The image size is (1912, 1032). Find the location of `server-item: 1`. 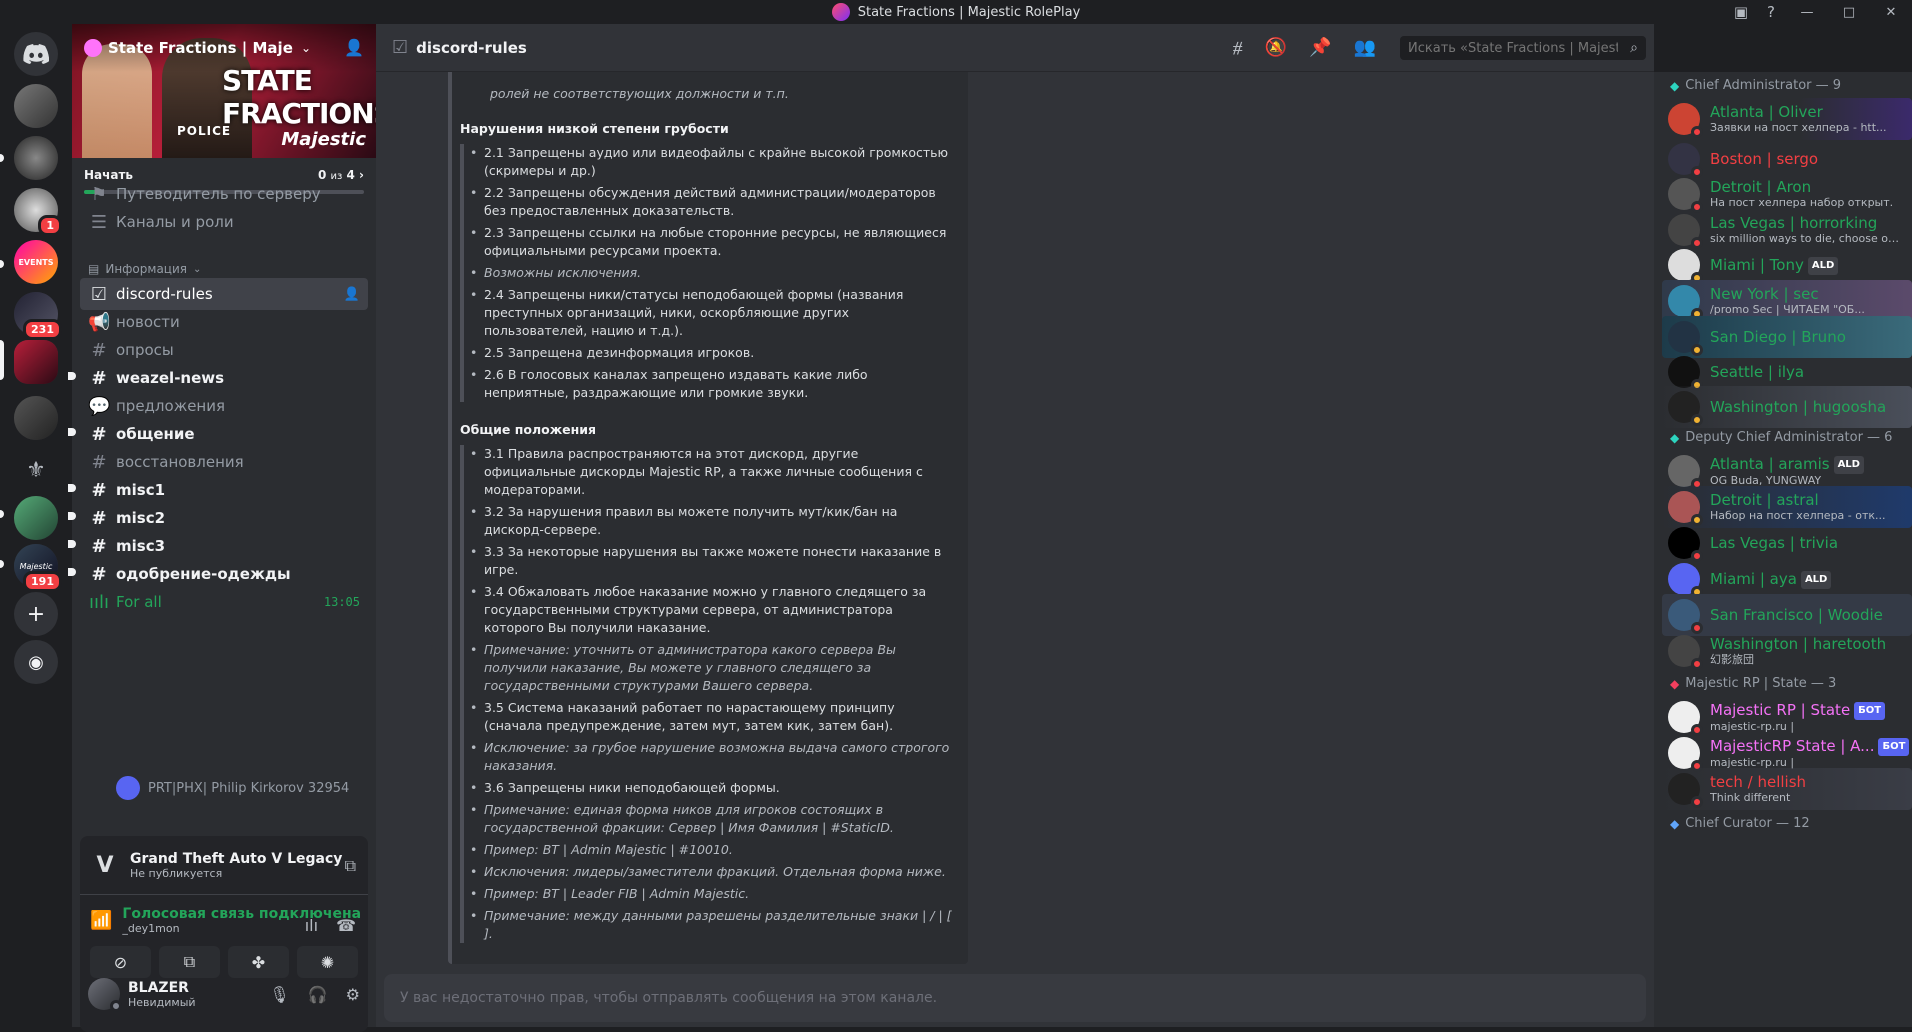

server-item: 1 is located at coordinates (38, 212).